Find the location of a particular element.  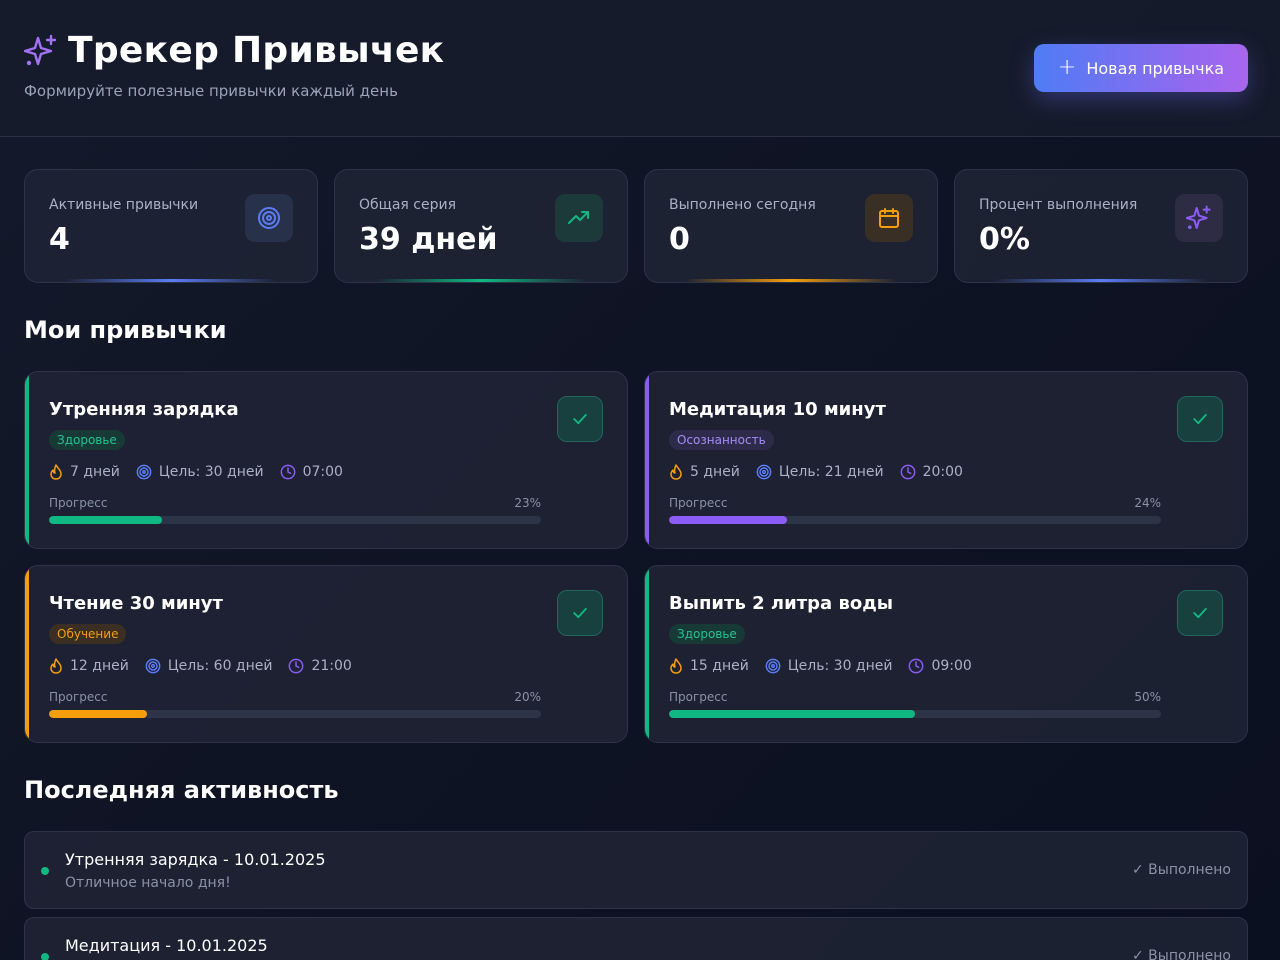

trending-up-icon is located at coordinates (579, 218).